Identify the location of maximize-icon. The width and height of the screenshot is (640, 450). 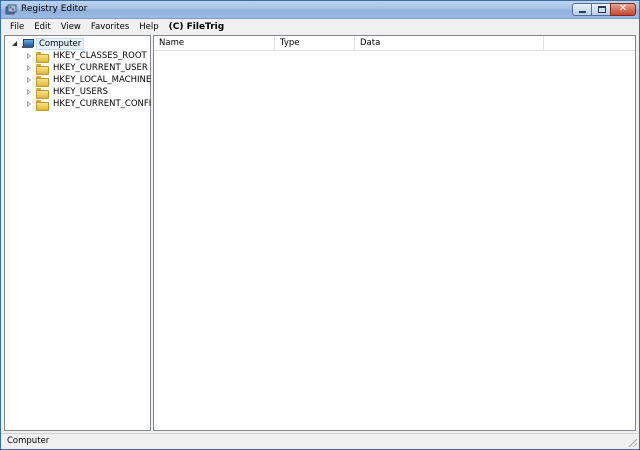
(602, 9).